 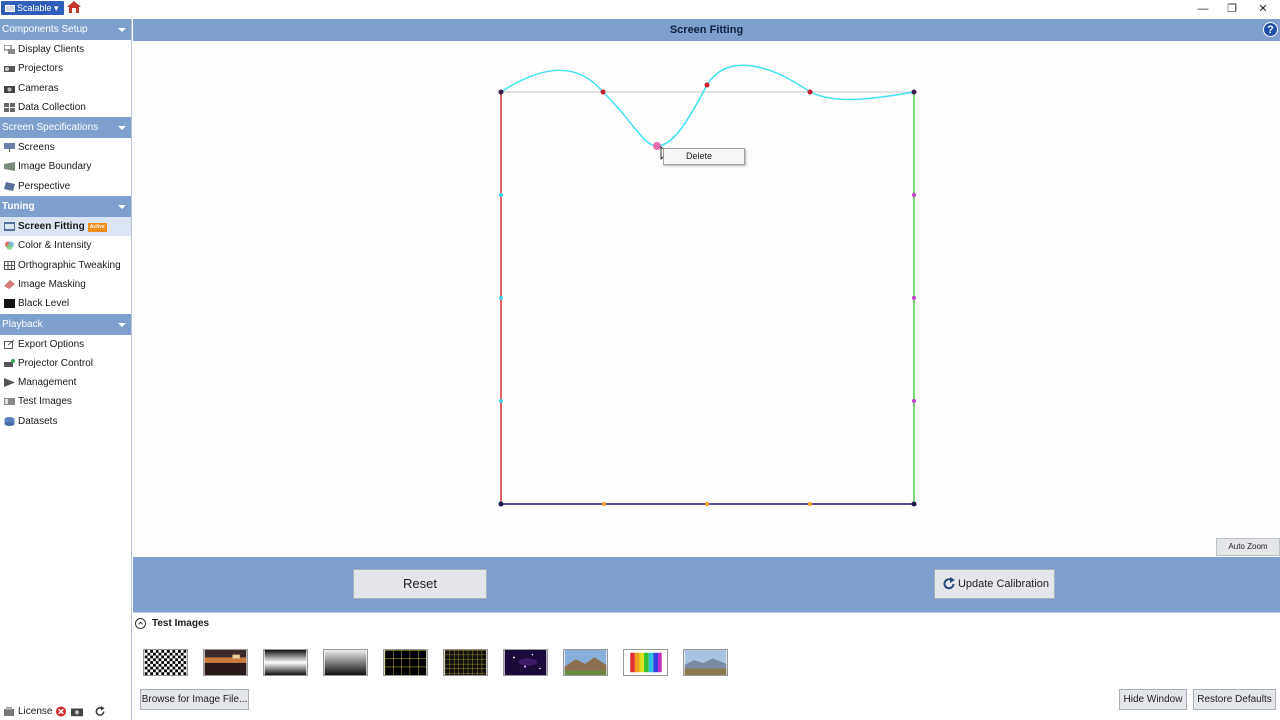 What do you see at coordinates (645, 662) in the screenshot?
I see `thumbnail-color-bars` at bounding box center [645, 662].